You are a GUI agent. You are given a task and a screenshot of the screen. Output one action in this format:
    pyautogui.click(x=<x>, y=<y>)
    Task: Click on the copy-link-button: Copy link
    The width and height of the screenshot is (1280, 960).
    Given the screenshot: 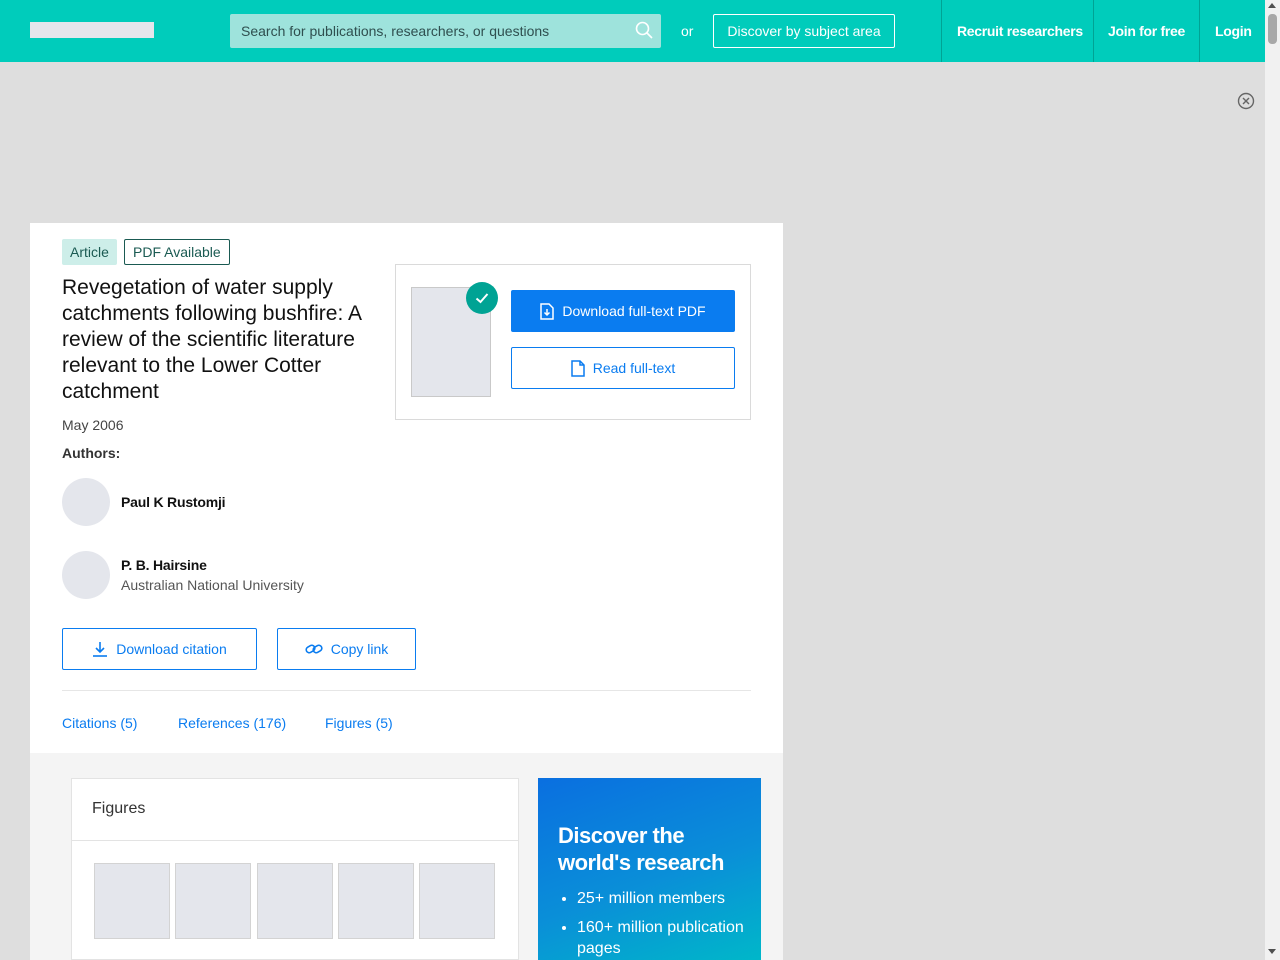 What is the action you would take?
    pyautogui.click(x=346, y=649)
    